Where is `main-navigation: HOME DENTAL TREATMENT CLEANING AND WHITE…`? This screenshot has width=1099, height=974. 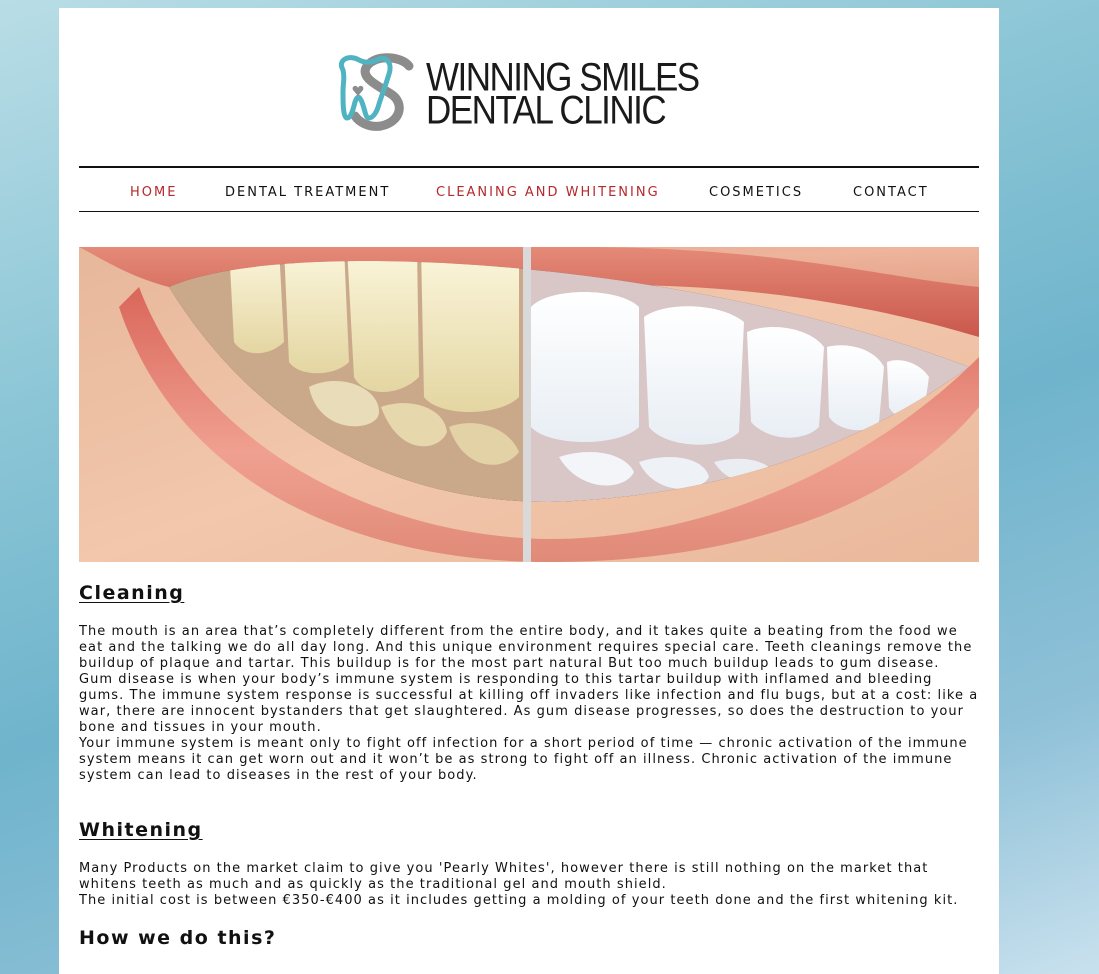 main-navigation: HOME DENTAL TREATMENT CLEANING AND WHITE… is located at coordinates (529, 189).